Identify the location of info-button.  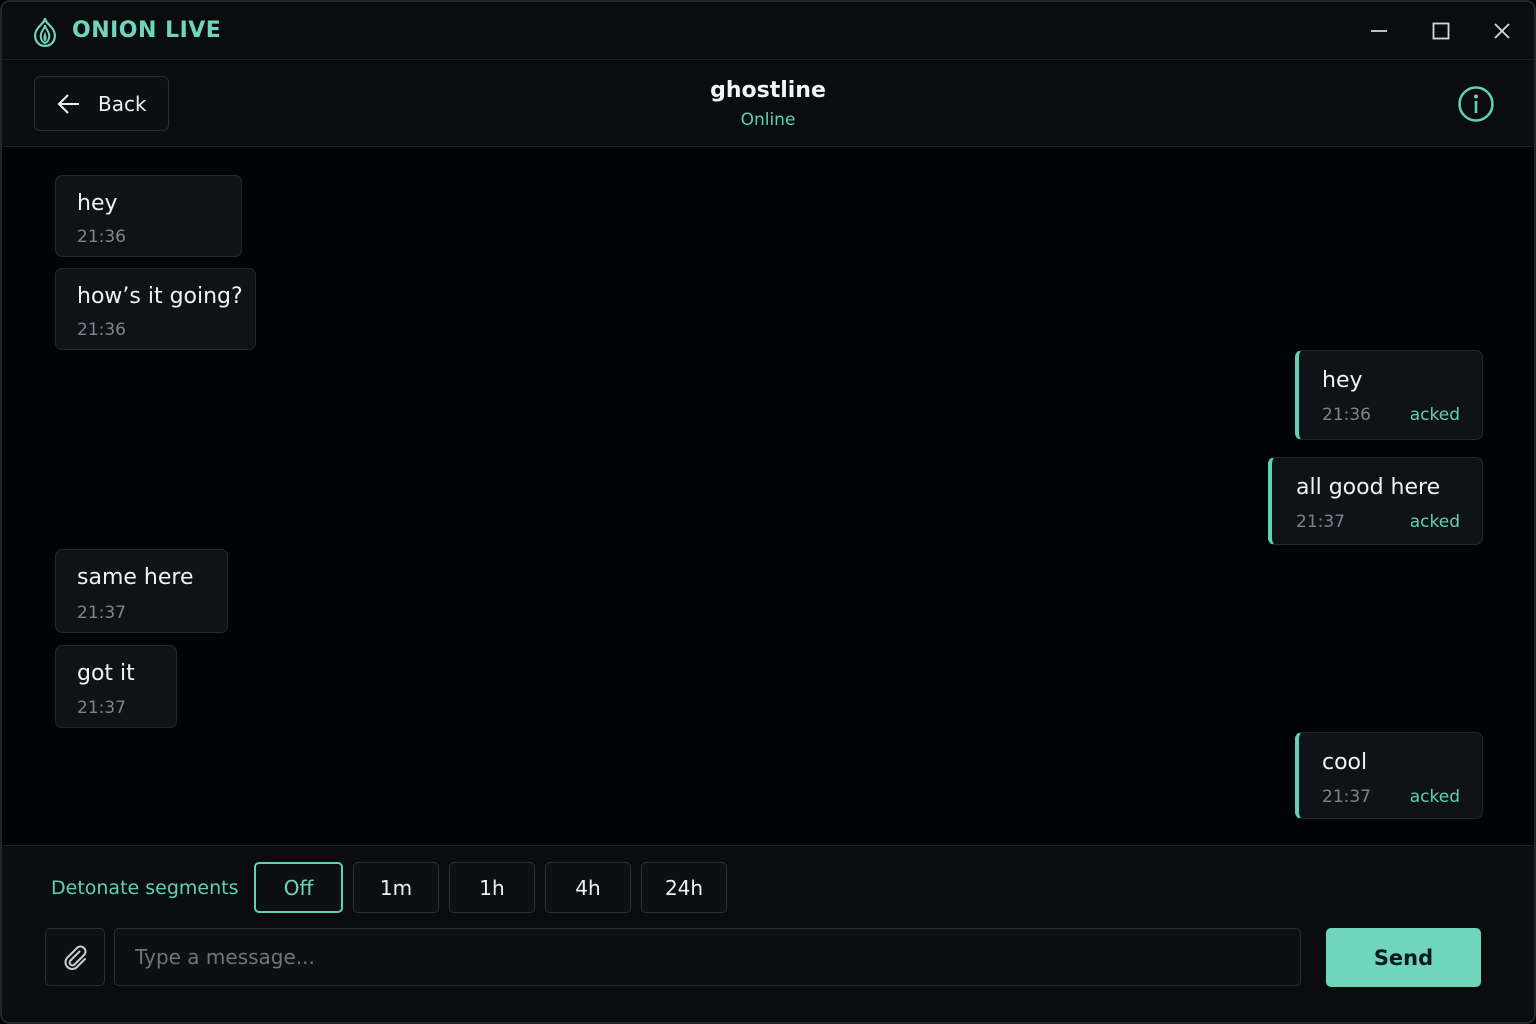
(1476, 104).